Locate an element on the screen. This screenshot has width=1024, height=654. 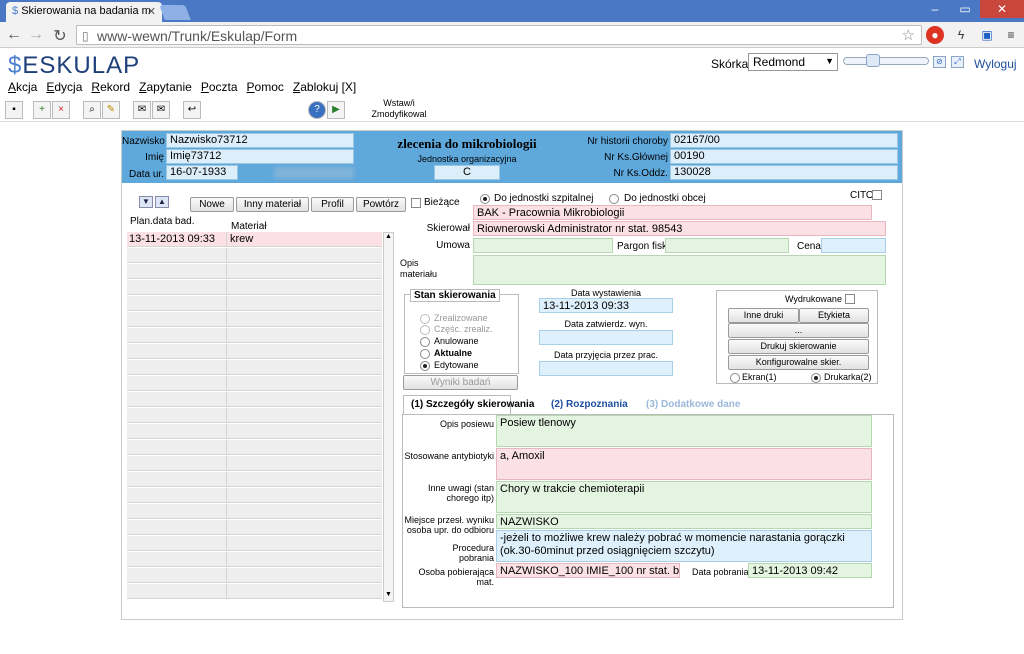
table-row: 13-11-2013 09:33 krew is located at coordinates (254, 239).